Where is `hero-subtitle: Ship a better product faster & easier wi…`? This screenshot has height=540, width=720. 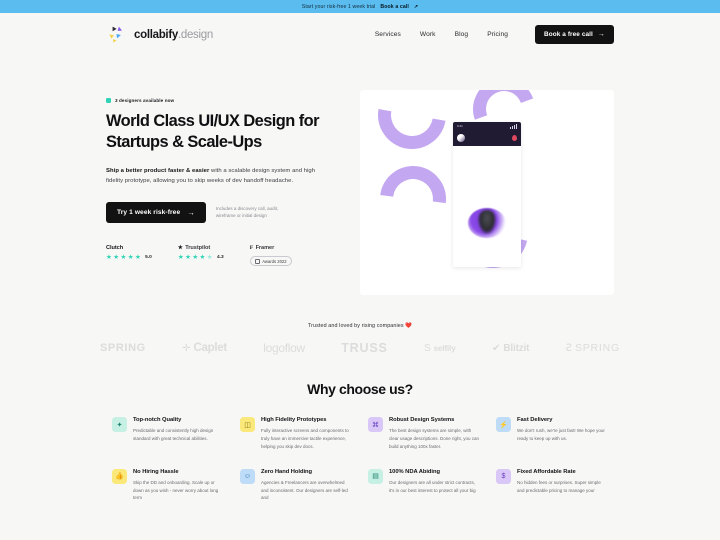 hero-subtitle: Ship a better product faster & easier wi… is located at coordinates (215, 177).